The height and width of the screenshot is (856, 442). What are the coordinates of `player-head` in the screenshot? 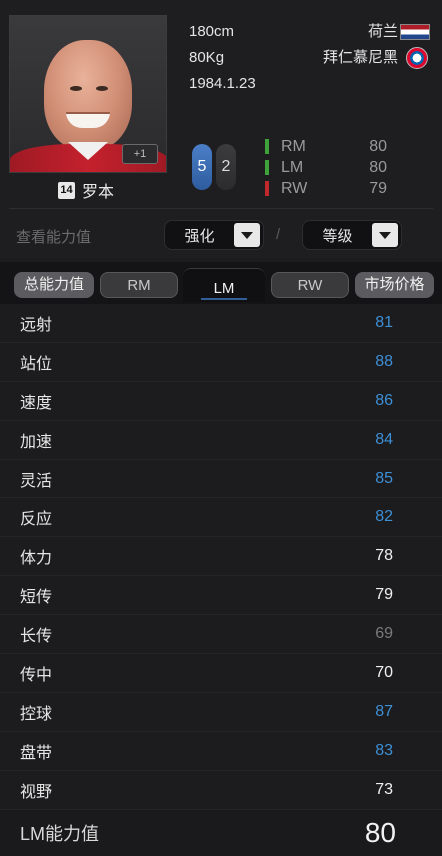 It's located at (88, 95).